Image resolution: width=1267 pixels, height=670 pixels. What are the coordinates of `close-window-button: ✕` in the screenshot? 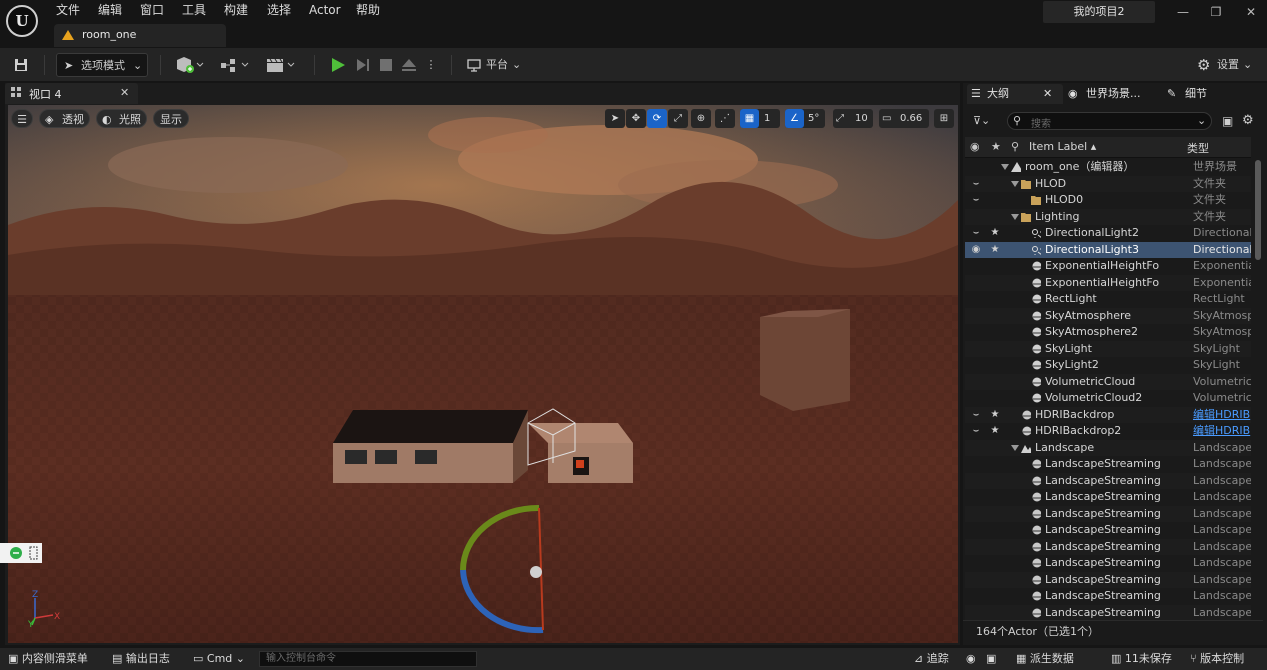 It's located at (1251, 12).